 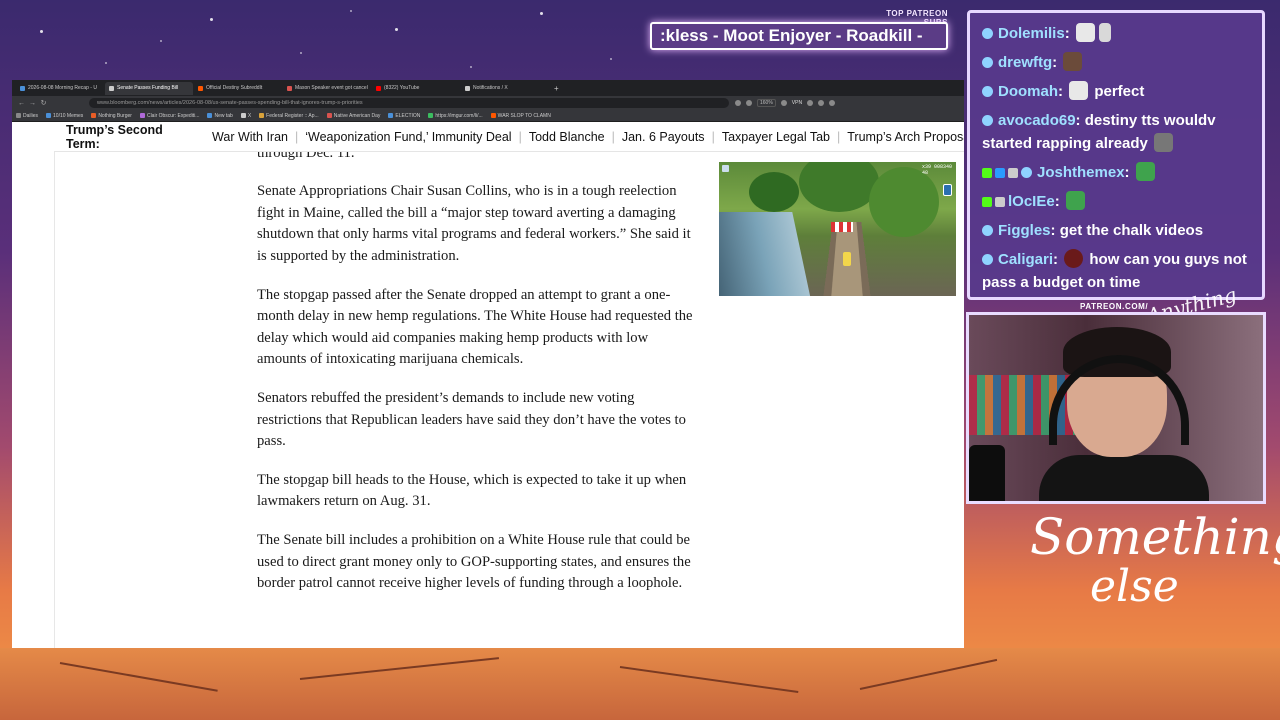 What do you see at coordinates (1000, 173) in the screenshot?
I see `prime-badge-icon` at bounding box center [1000, 173].